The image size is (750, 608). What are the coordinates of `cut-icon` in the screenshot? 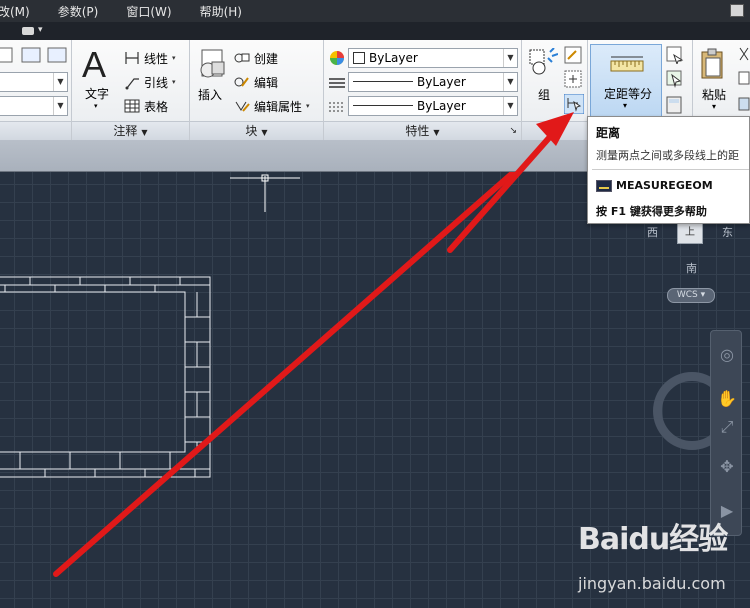 It's located at (744, 54).